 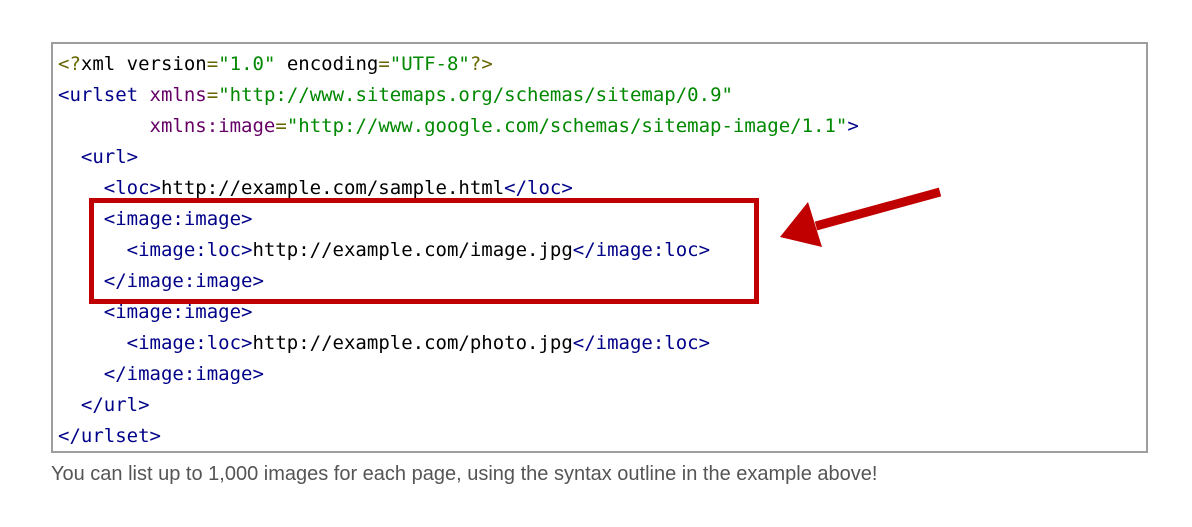 I want to click on code-line: </urlset>, so click(x=458, y=436).